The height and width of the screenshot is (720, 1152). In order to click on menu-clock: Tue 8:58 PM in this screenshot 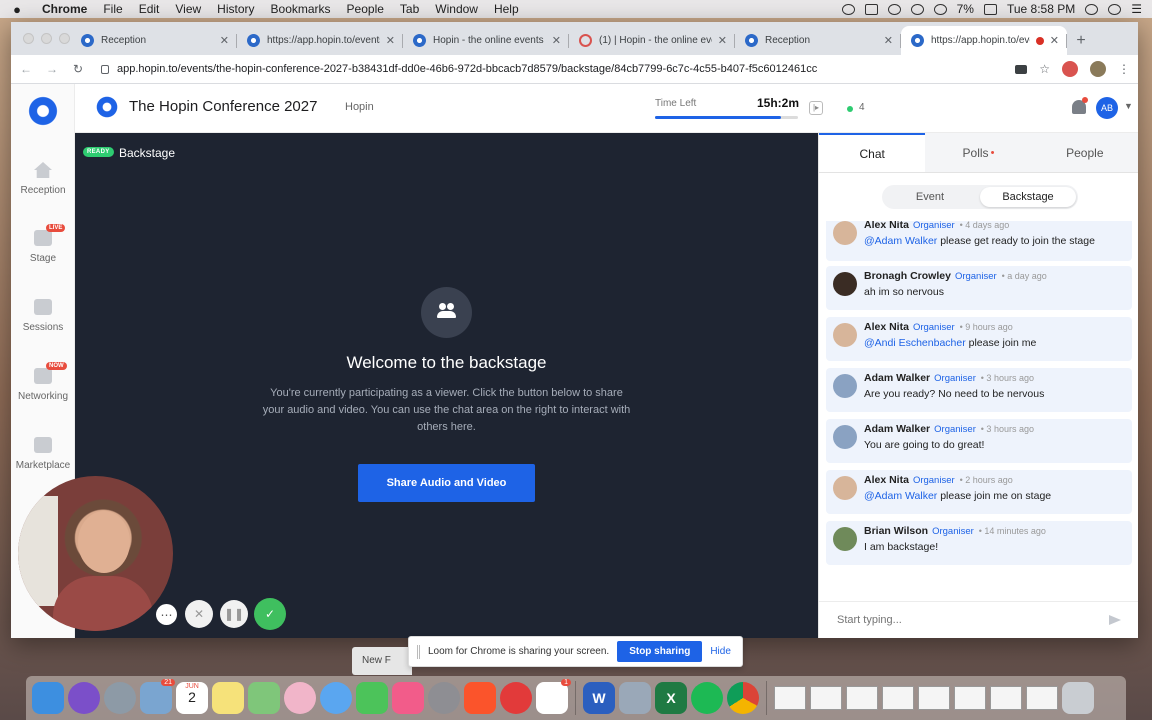, I will do `click(1041, 9)`.